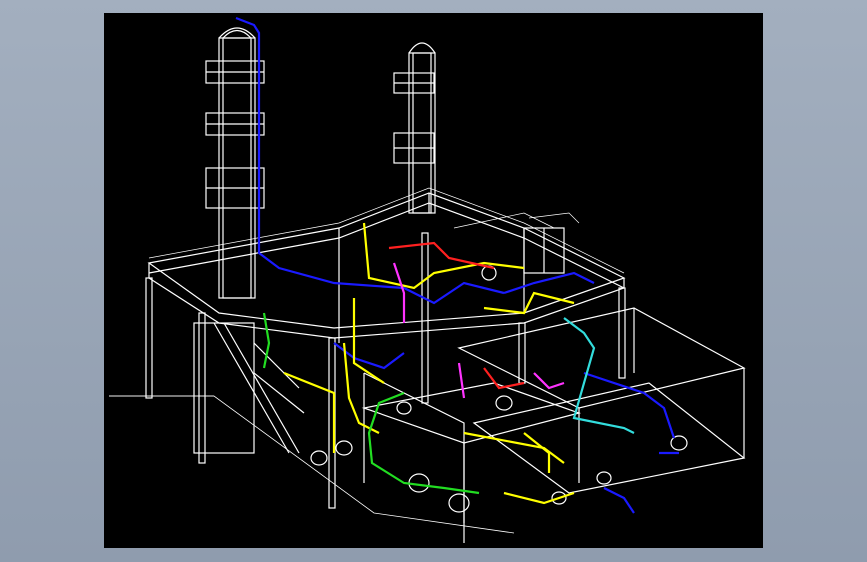  Describe the element at coordinates (599, 375) in the screenshot. I see `pipe-cyan` at that location.